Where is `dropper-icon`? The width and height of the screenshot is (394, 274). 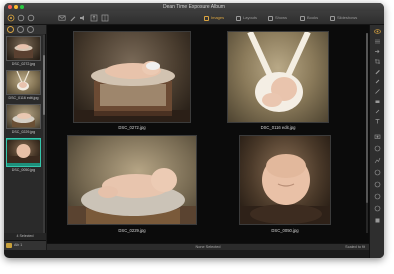 dropper-icon is located at coordinates (377, 111).